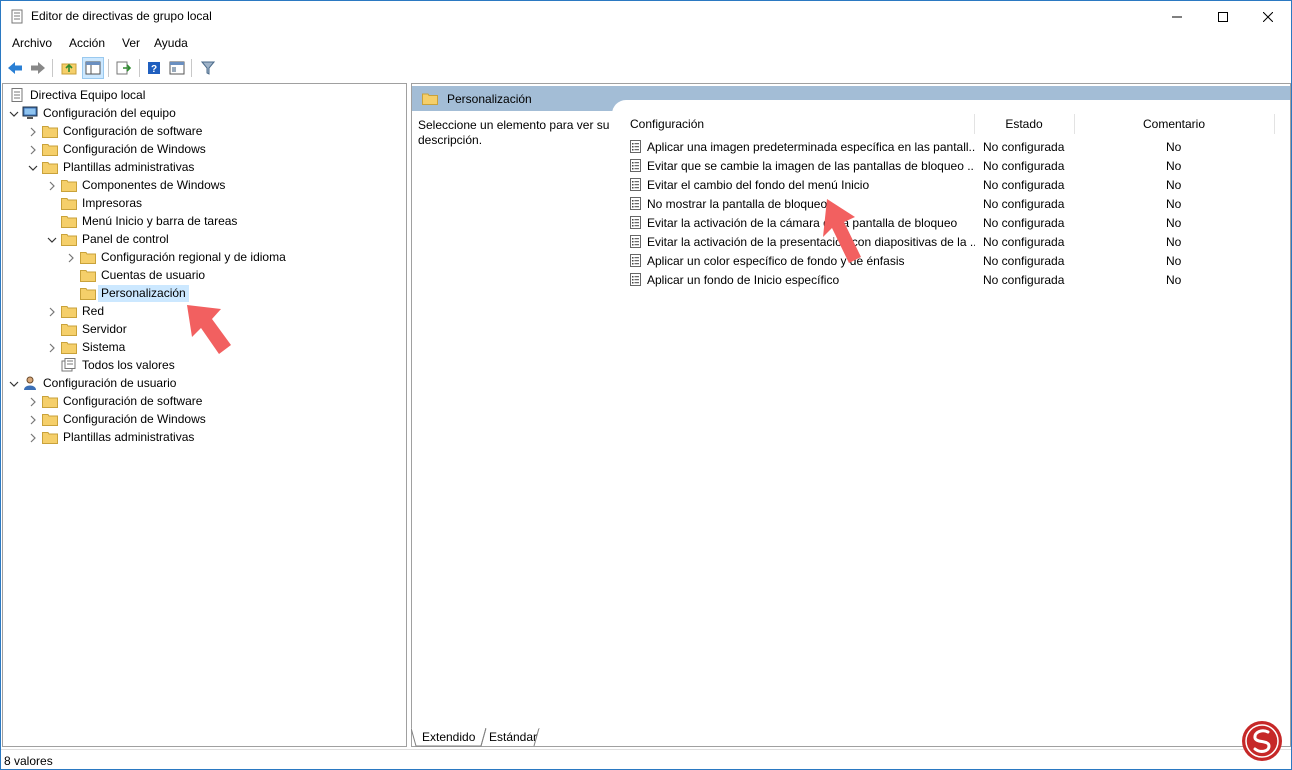  I want to click on forward-button, so click(38, 68).